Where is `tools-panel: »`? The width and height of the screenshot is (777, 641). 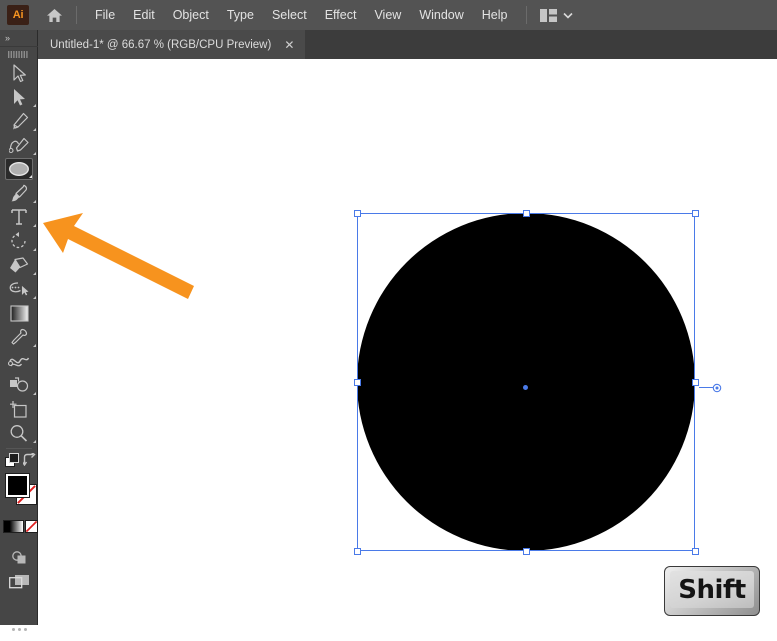
tools-panel: » is located at coordinates (19, 330).